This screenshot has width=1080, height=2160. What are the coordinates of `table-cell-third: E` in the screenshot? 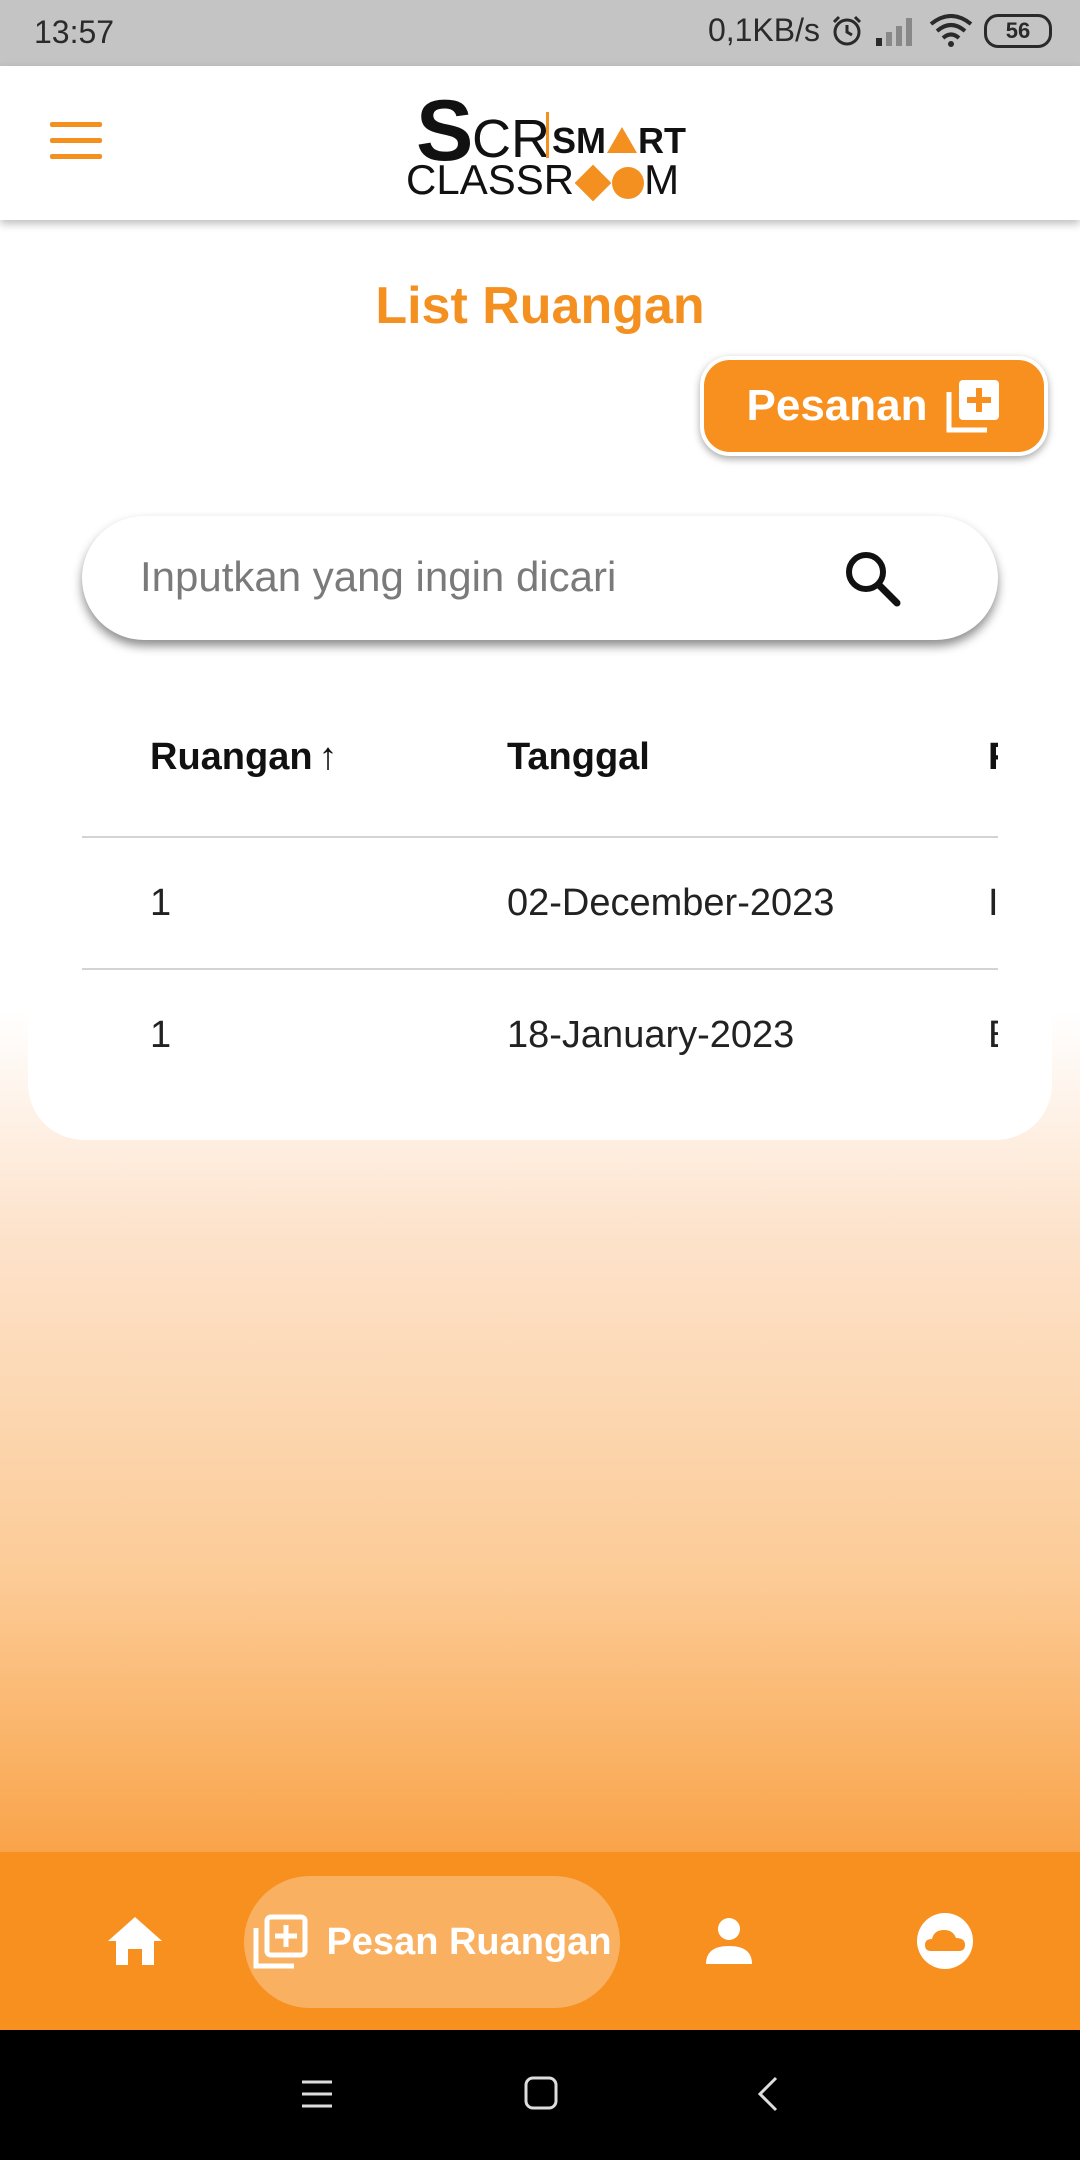 It's located at (993, 1035).